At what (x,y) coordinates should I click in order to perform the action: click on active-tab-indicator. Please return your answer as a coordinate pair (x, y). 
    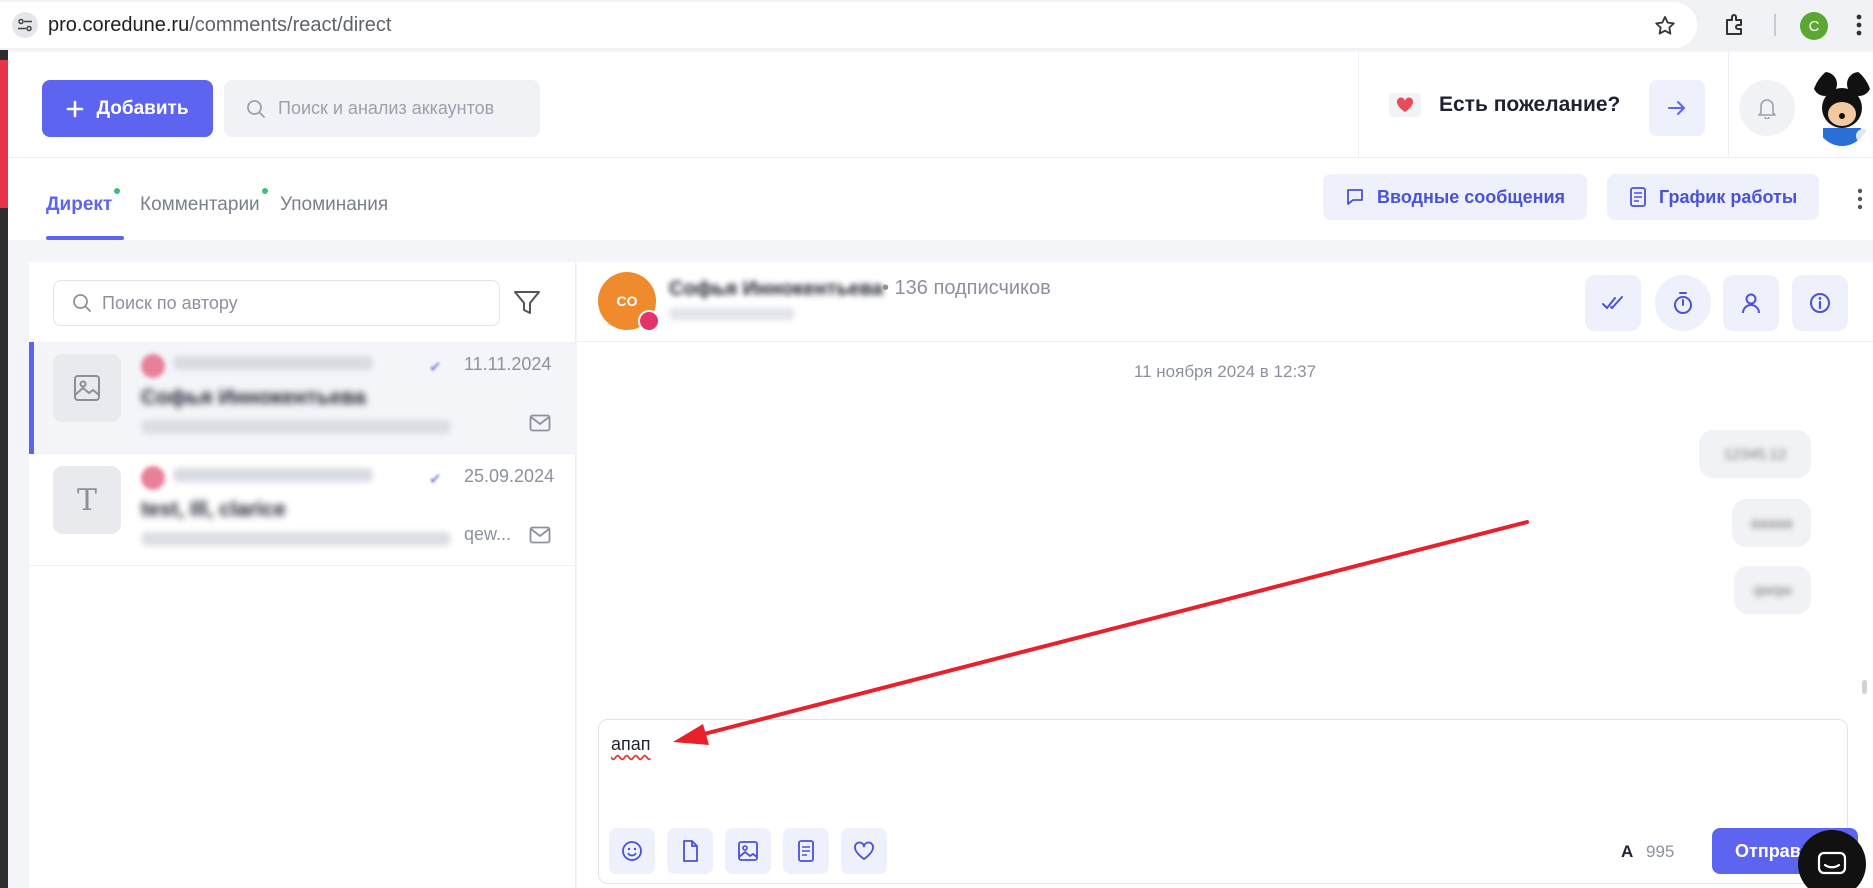
    Looking at the image, I should click on (85, 238).